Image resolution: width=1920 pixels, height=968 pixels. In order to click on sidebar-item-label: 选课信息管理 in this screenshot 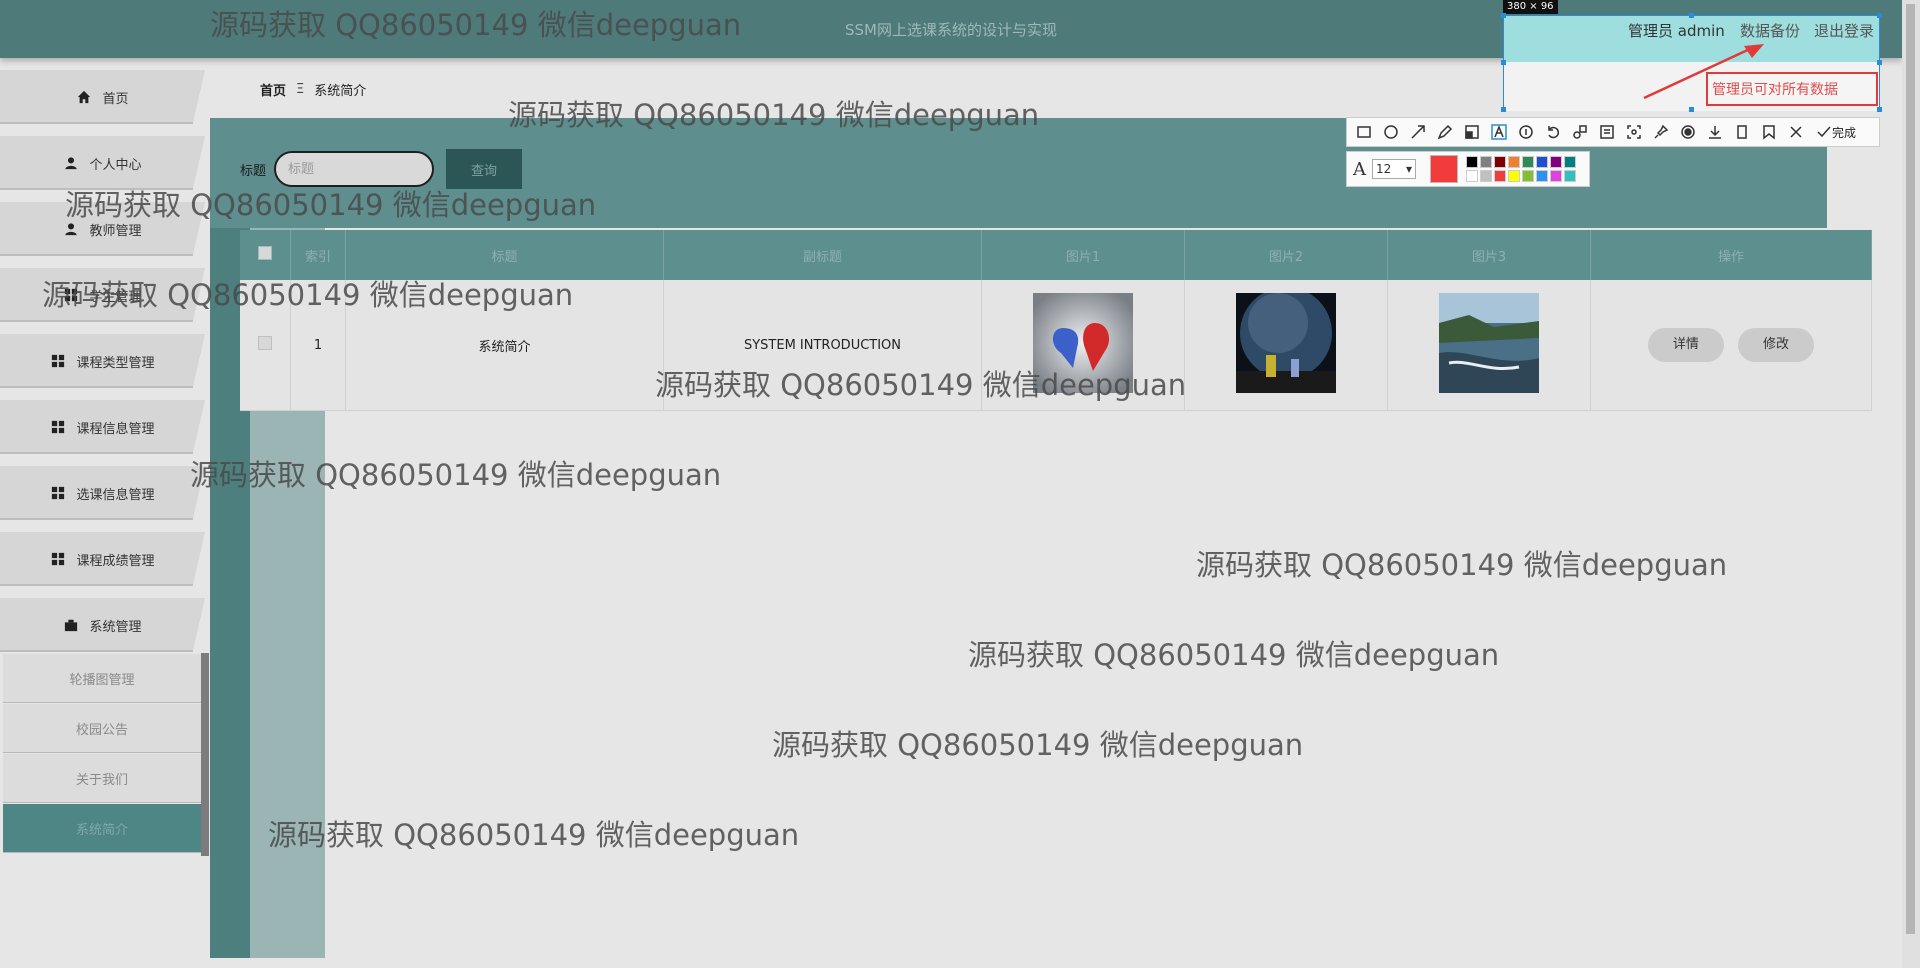, I will do `click(115, 495)`.